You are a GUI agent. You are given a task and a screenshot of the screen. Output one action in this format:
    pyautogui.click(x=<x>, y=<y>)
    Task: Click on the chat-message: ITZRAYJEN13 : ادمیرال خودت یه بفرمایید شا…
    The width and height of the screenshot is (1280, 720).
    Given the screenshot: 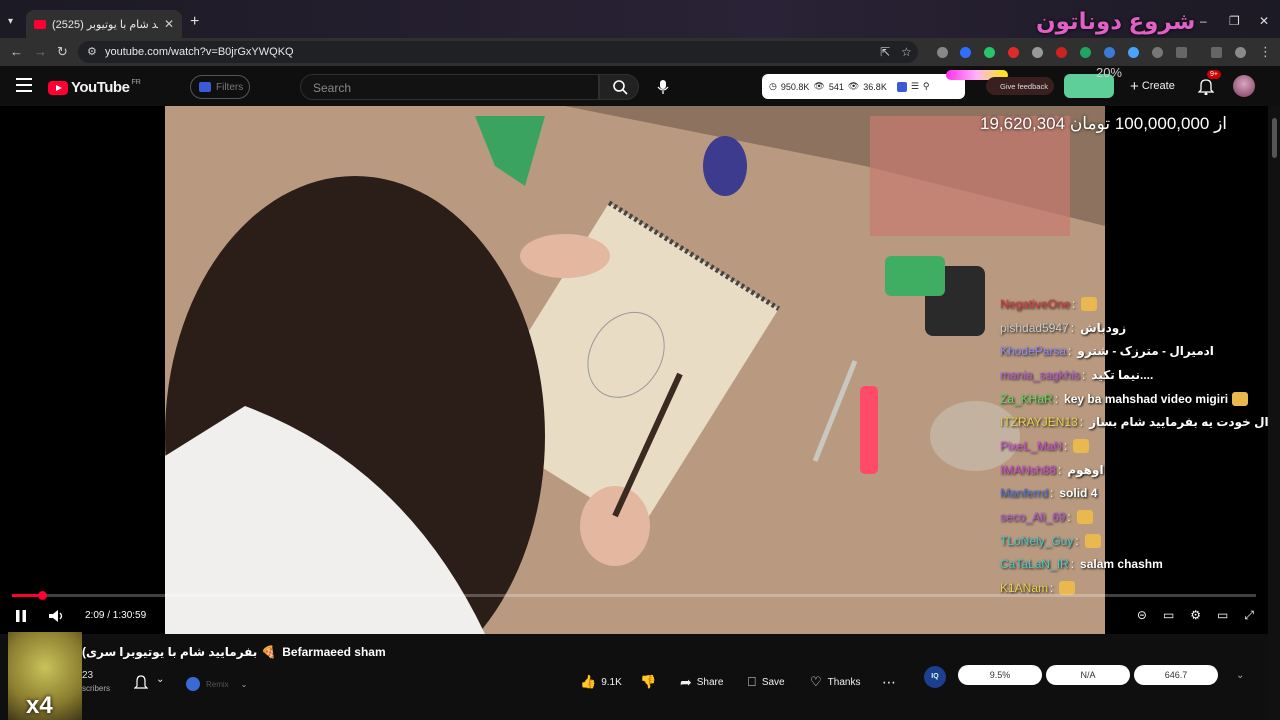 What is the action you would take?
    pyautogui.click(x=1134, y=422)
    